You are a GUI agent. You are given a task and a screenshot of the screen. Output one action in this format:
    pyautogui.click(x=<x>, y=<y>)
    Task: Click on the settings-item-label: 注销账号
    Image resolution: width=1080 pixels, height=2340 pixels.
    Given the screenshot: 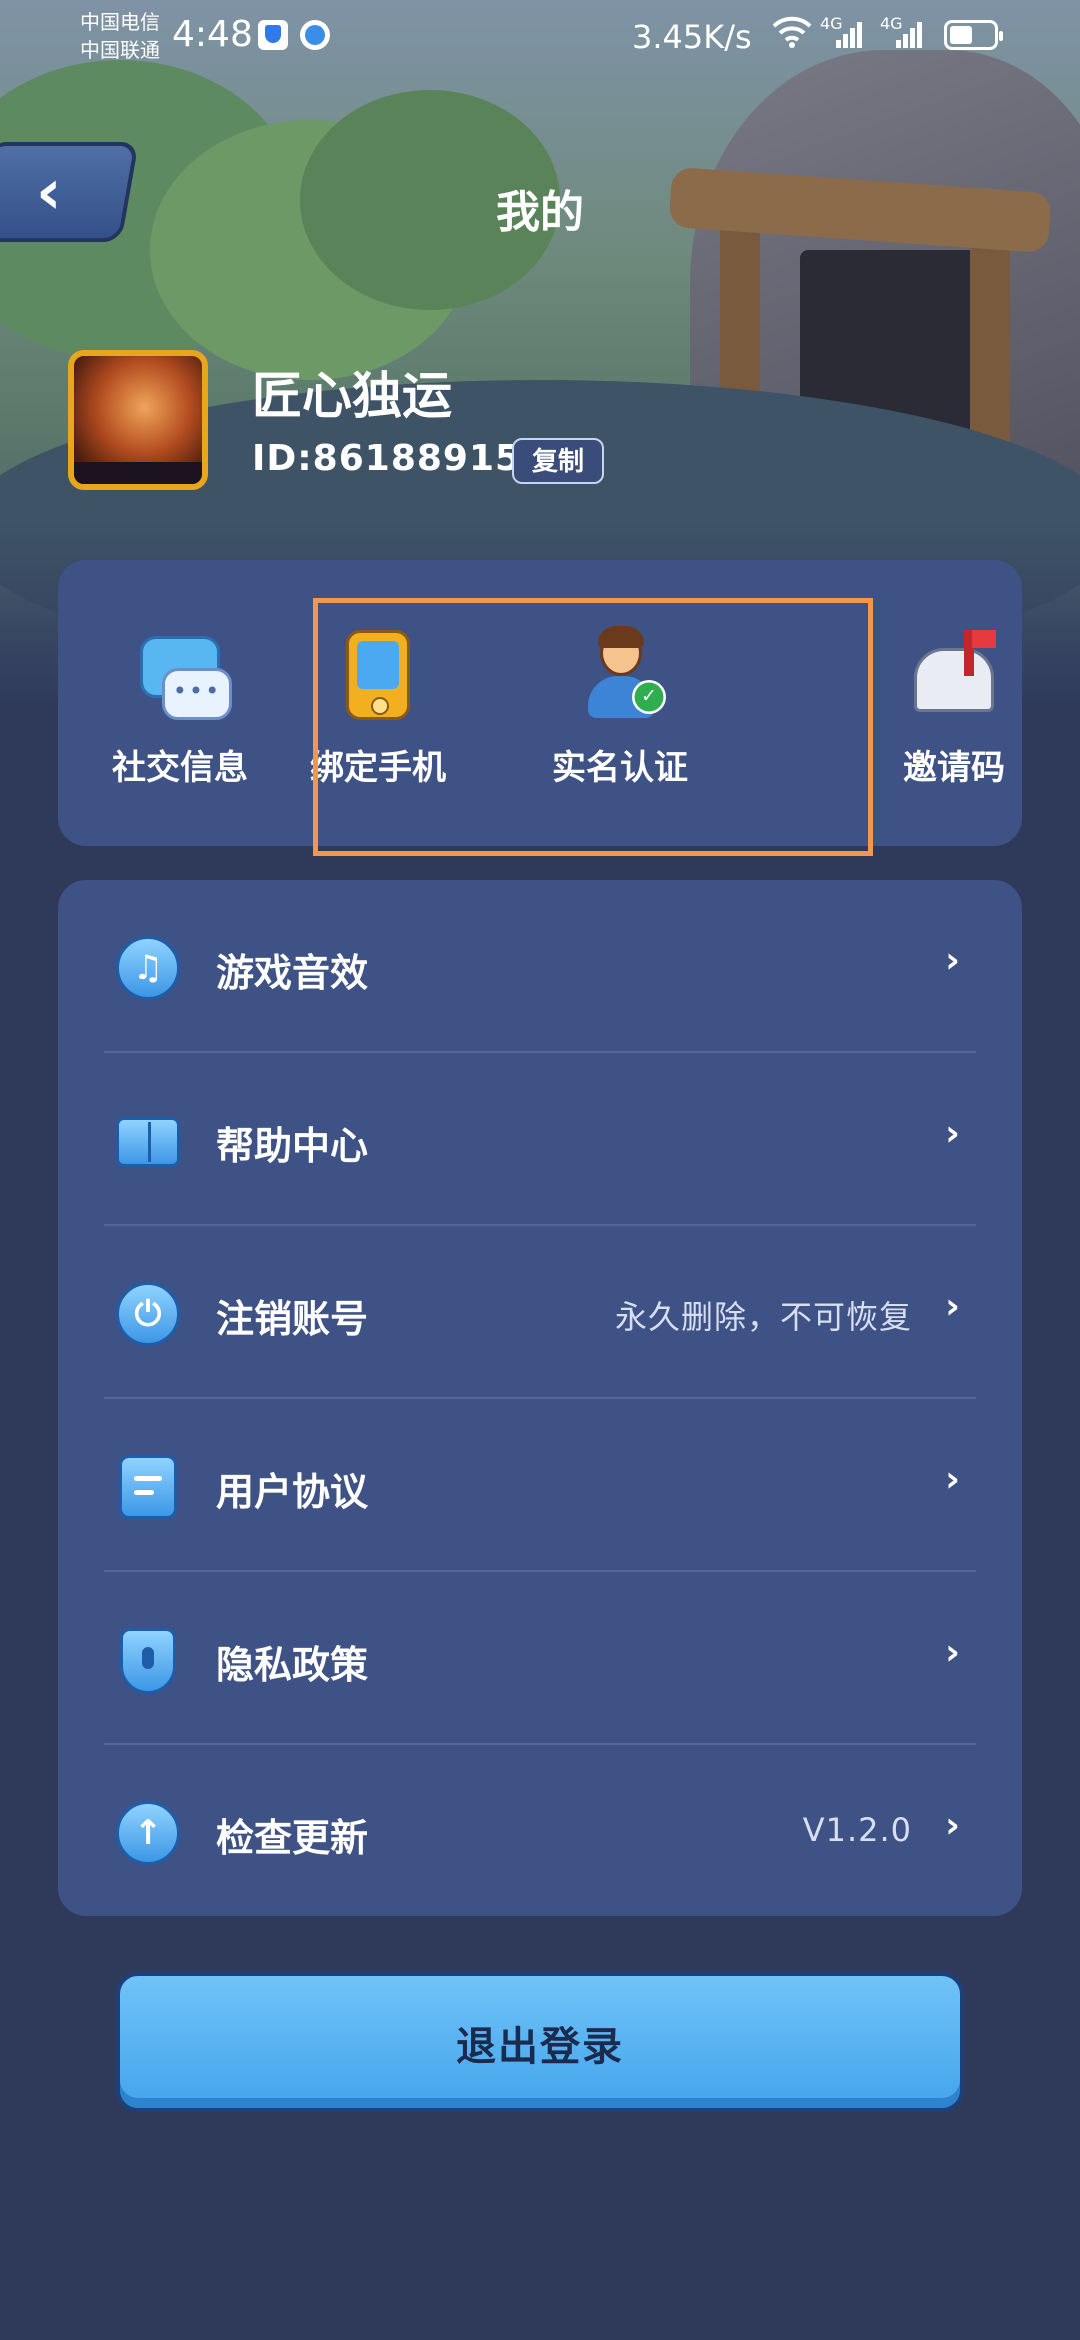 What is the action you would take?
    pyautogui.click(x=292, y=1319)
    